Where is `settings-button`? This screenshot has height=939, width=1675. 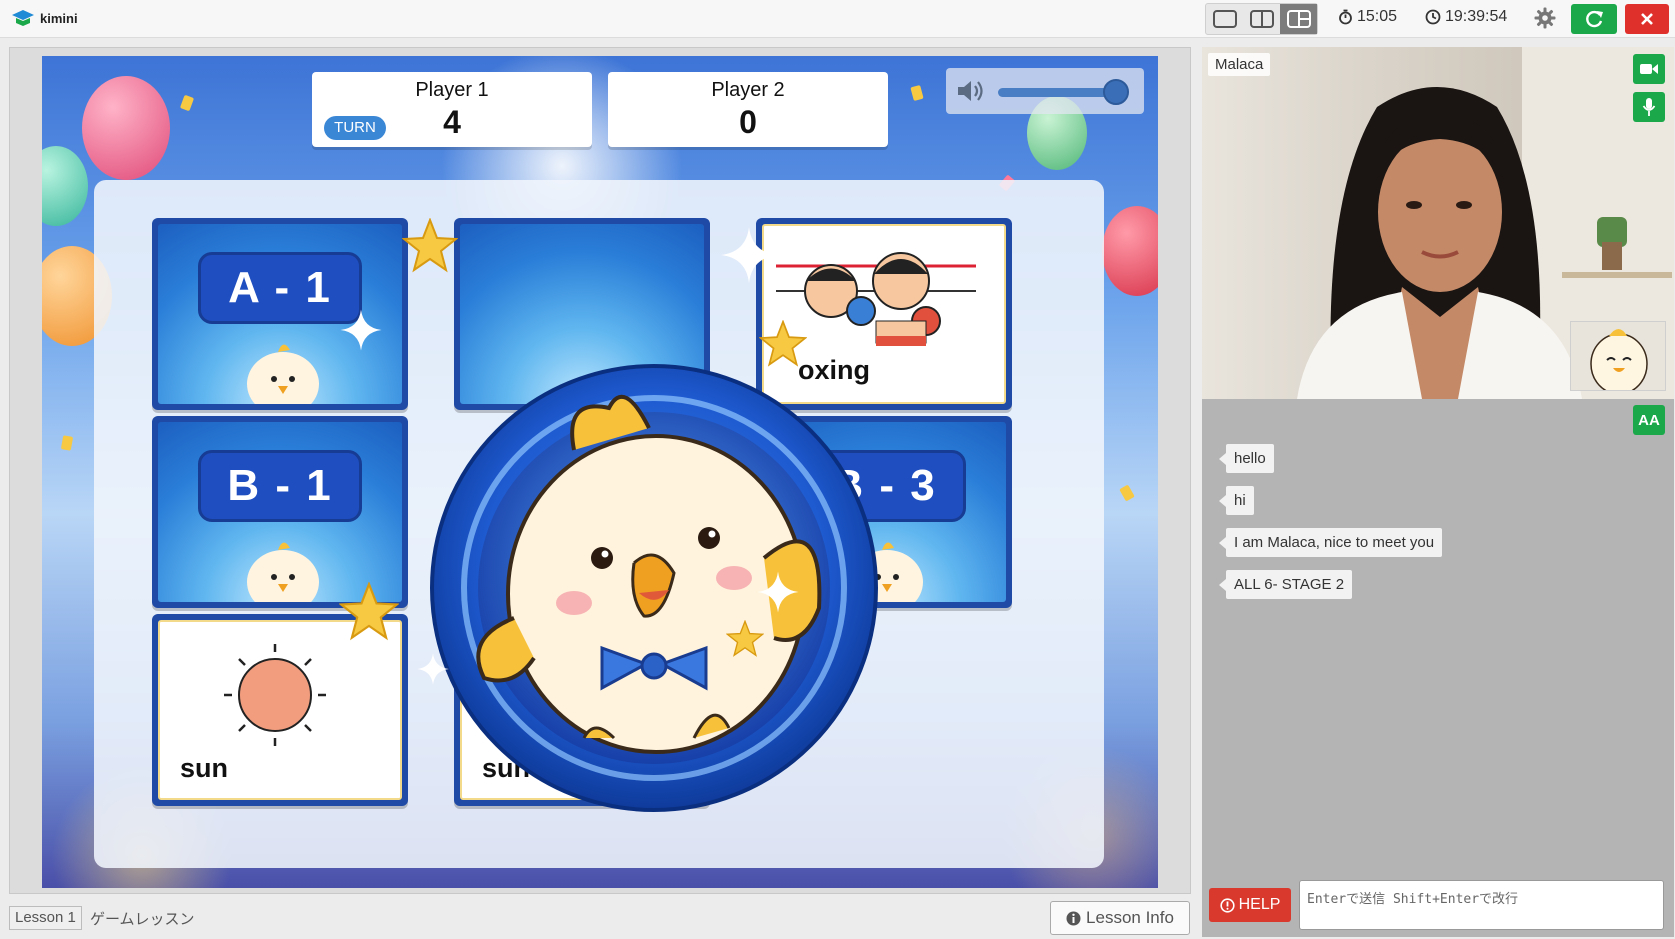 settings-button is located at coordinates (1545, 20).